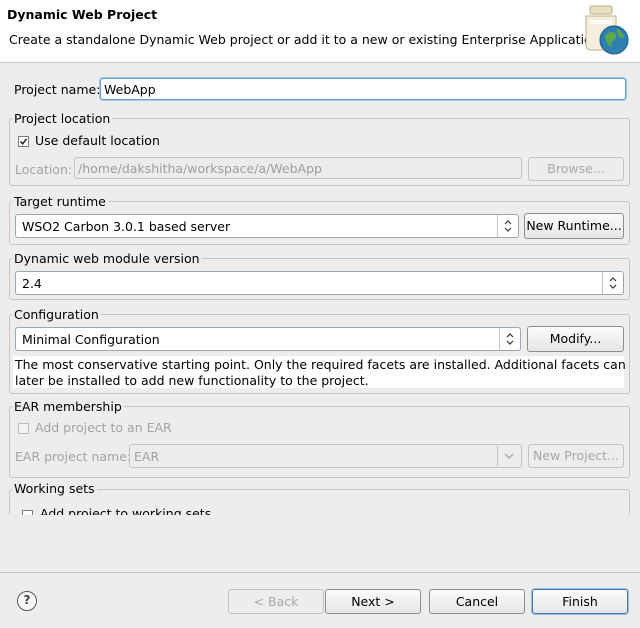  What do you see at coordinates (298, 168) in the screenshot?
I see `location-input: /home/dakshitha/workspace/a/WebApp` at bounding box center [298, 168].